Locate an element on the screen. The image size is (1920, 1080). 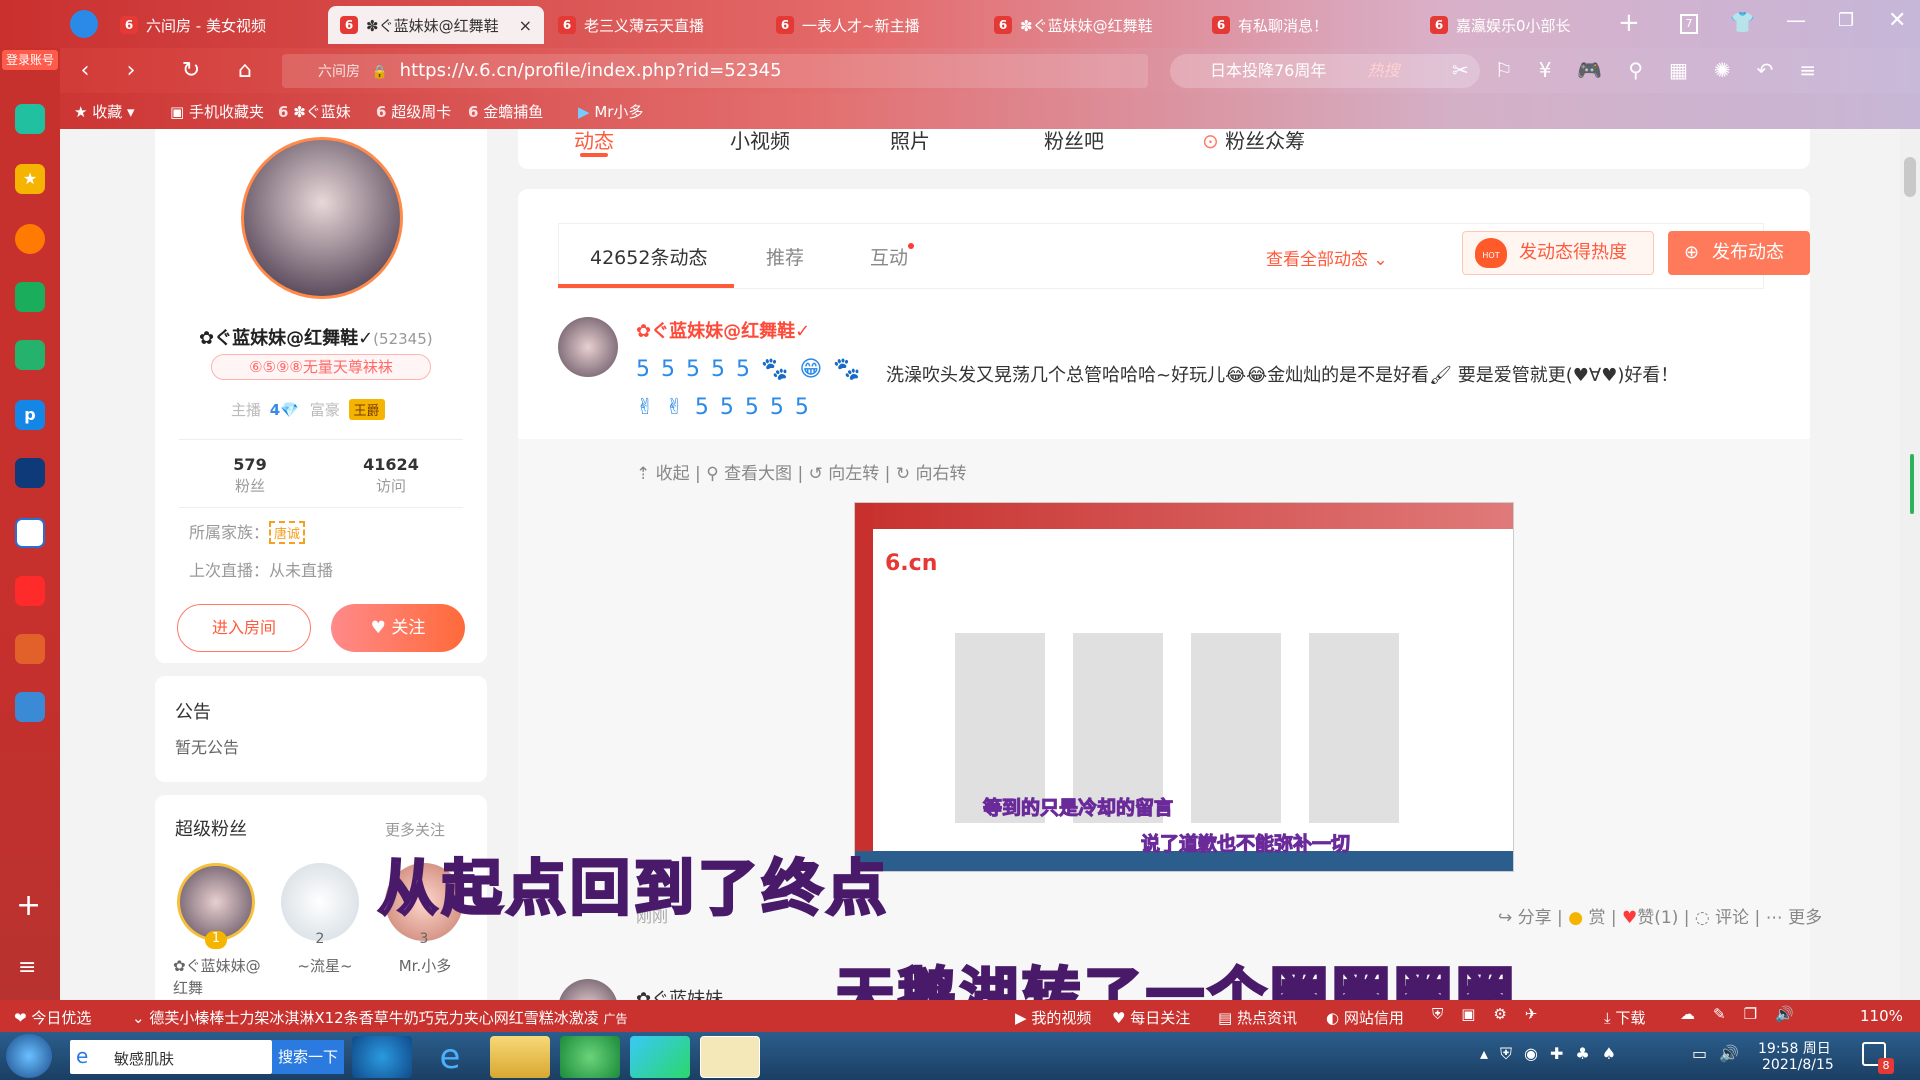
hot-button: HOT 发动态得热度 is located at coordinates (1558, 253).